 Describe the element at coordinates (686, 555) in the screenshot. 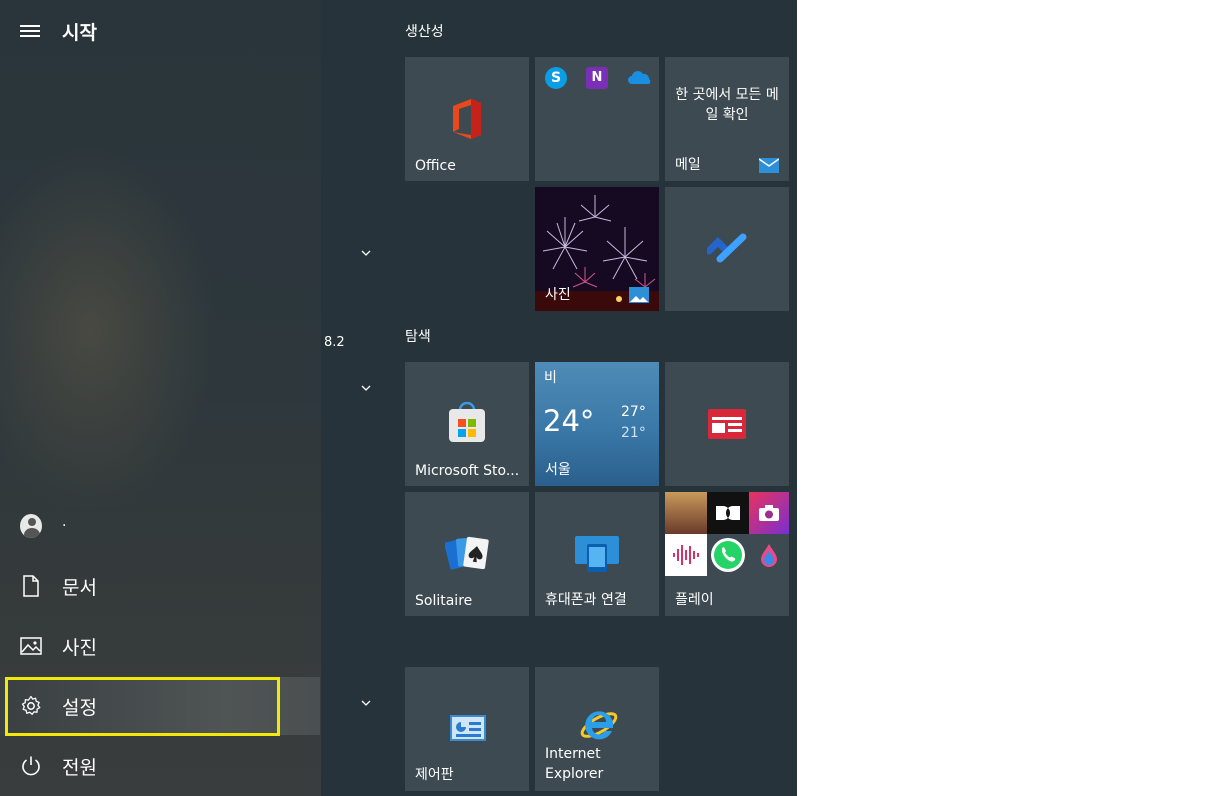

I see `audio-wave-icon` at that location.